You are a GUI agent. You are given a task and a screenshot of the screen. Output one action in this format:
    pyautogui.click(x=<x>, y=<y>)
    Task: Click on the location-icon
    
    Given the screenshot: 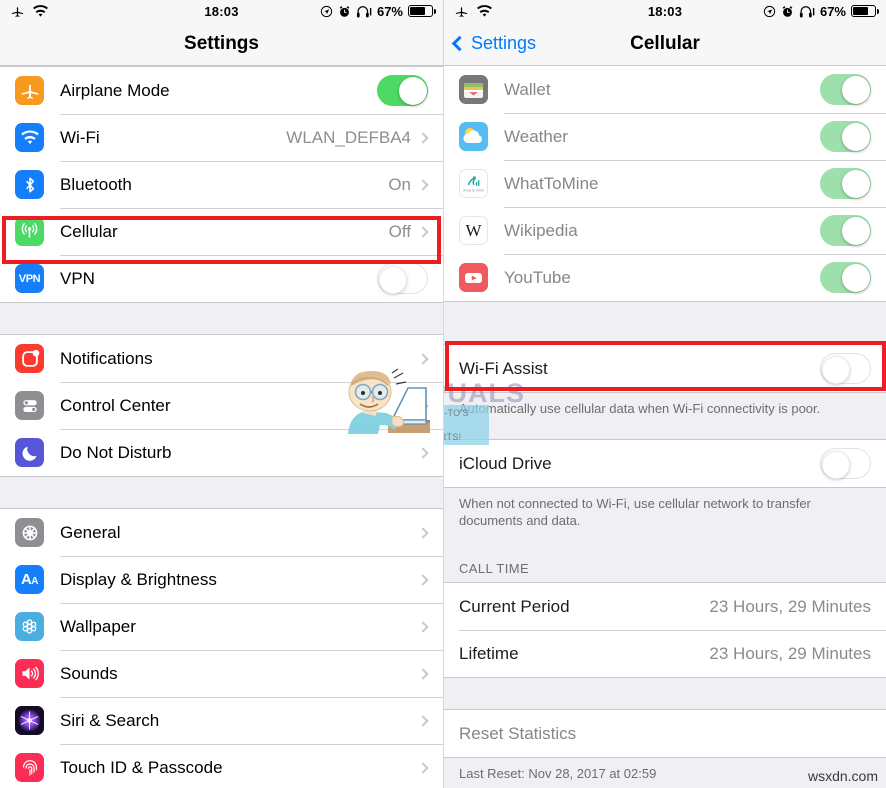 What is the action you would take?
    pyautogui.click(x=326, y=11)
    